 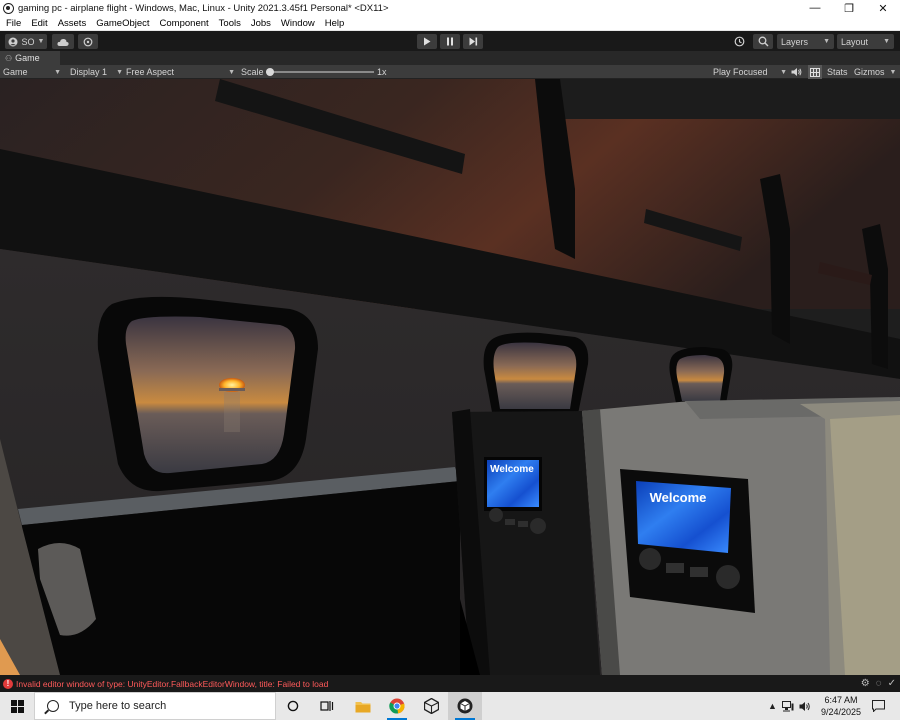 What do you see at coordinates (8, 683) in the screenshot?
I see `error-icon: !` at bounding box center [8, 683].